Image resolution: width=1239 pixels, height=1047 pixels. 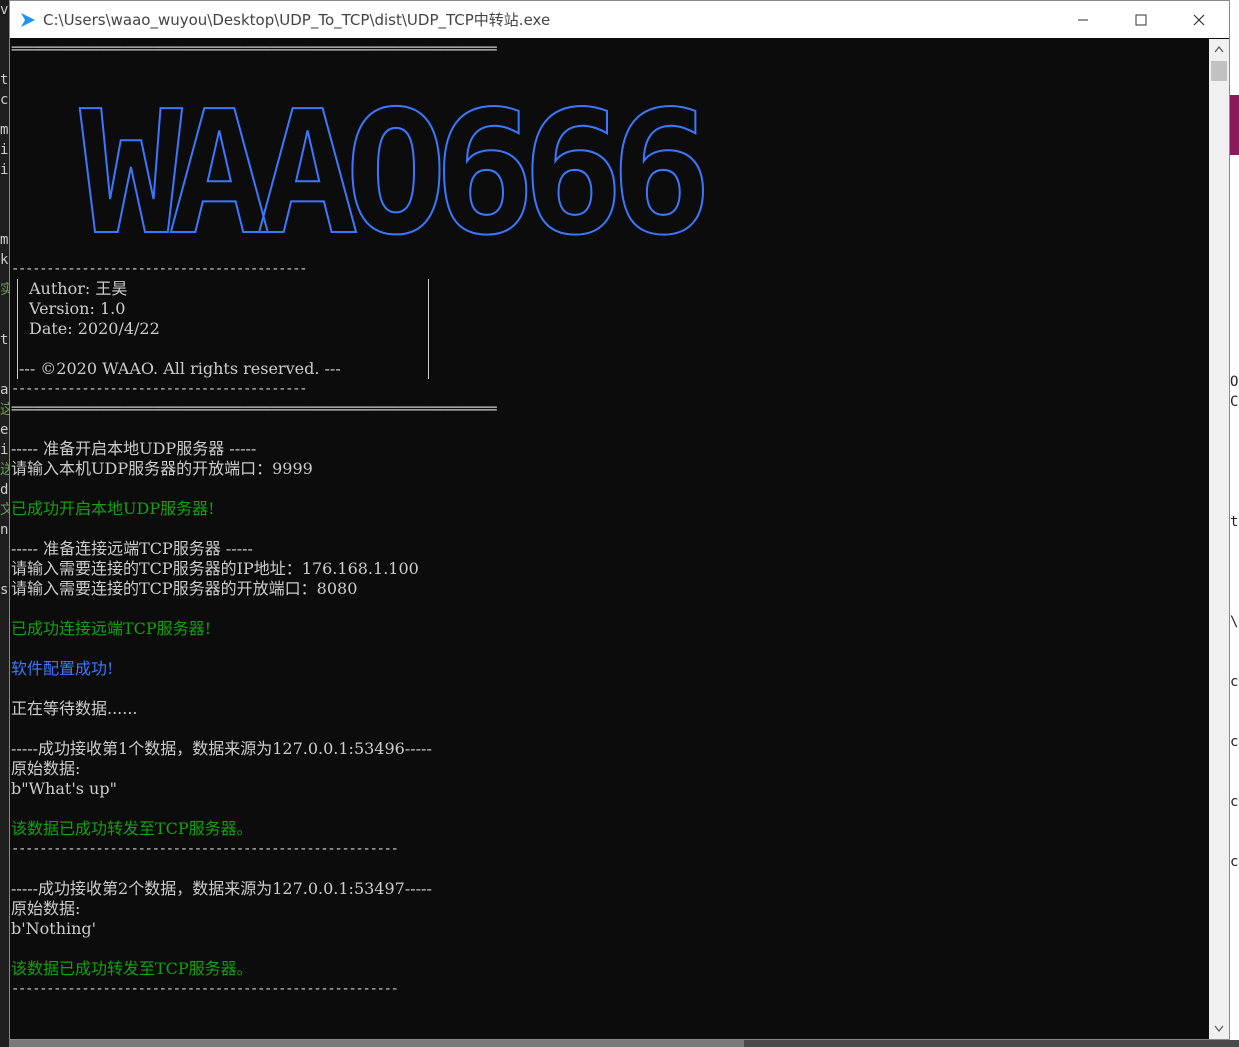 I want to click on background-text-fragment: v, so click(x=4, y=10).